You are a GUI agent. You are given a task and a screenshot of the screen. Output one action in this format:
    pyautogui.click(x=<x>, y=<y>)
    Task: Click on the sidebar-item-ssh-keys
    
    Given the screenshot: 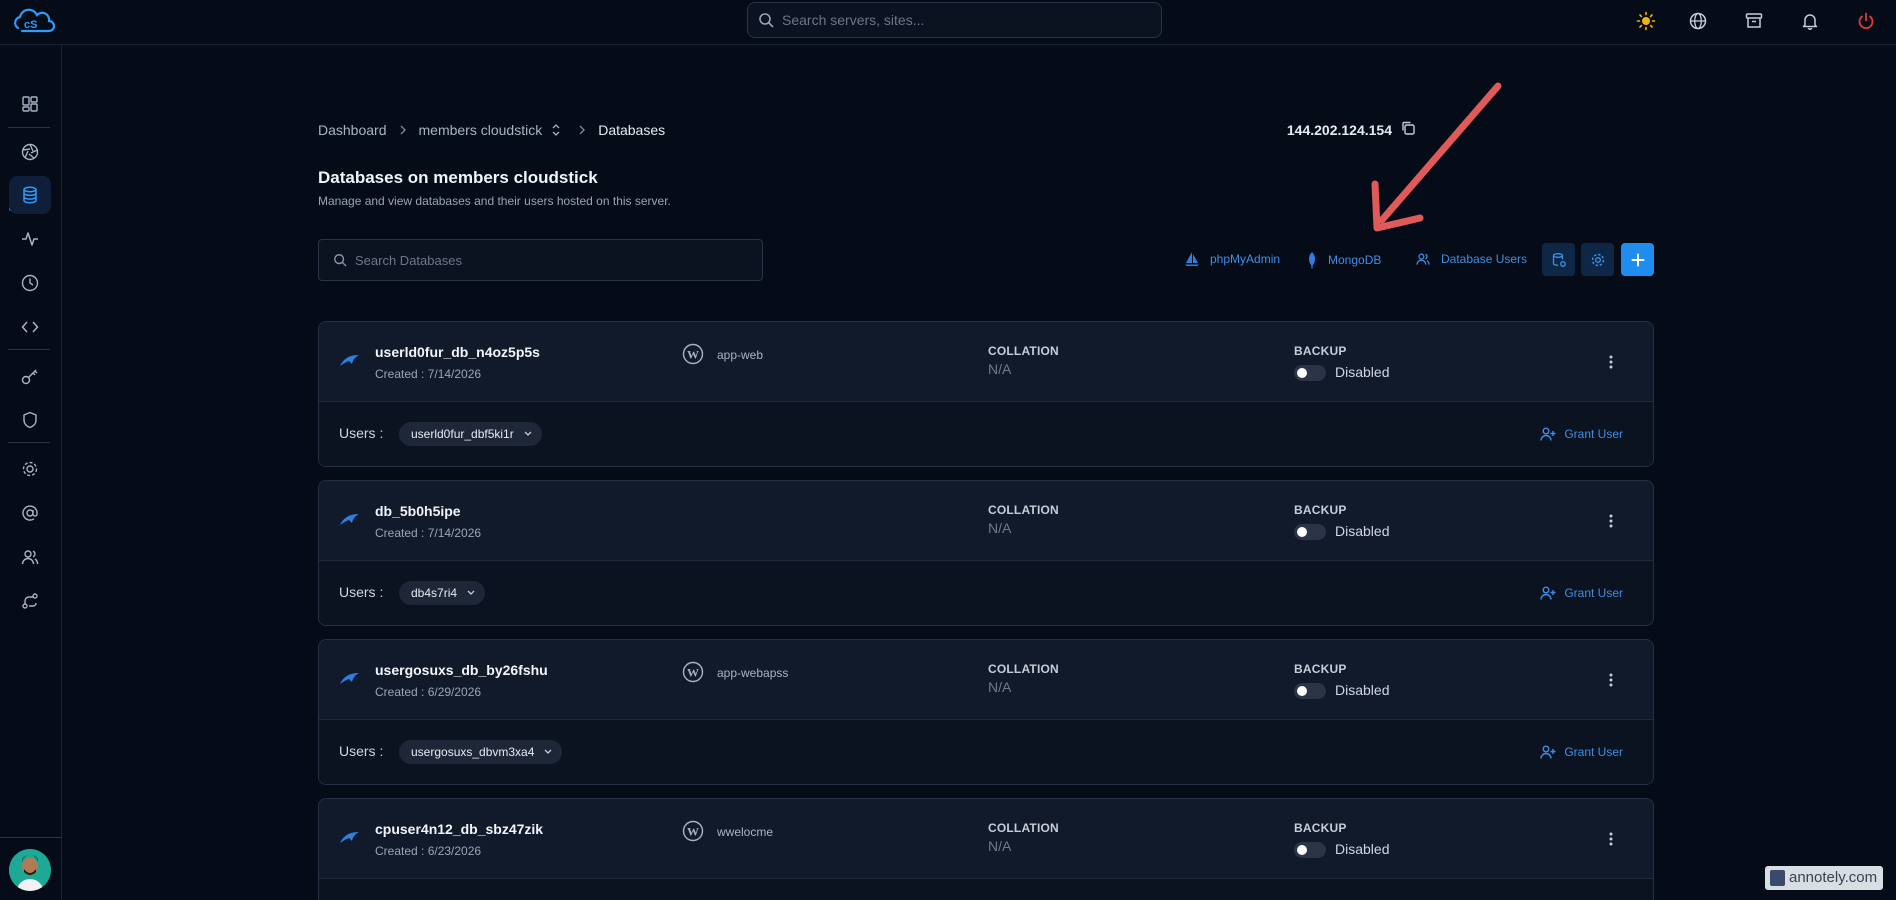 What is the action you would take?
    pyautogui.click(x=30, y=376)
    